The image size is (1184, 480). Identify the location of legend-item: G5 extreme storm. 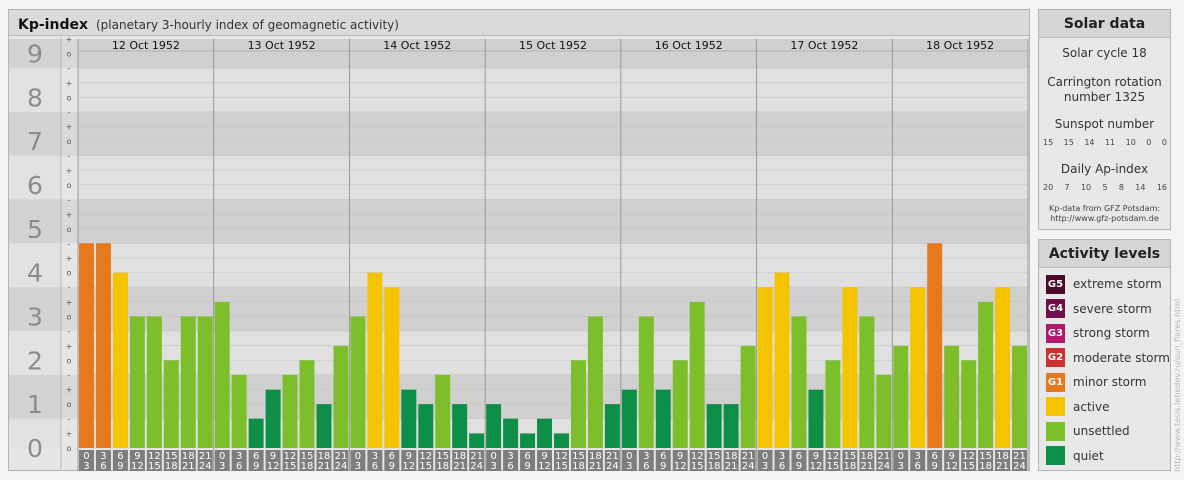
(1104, 284).